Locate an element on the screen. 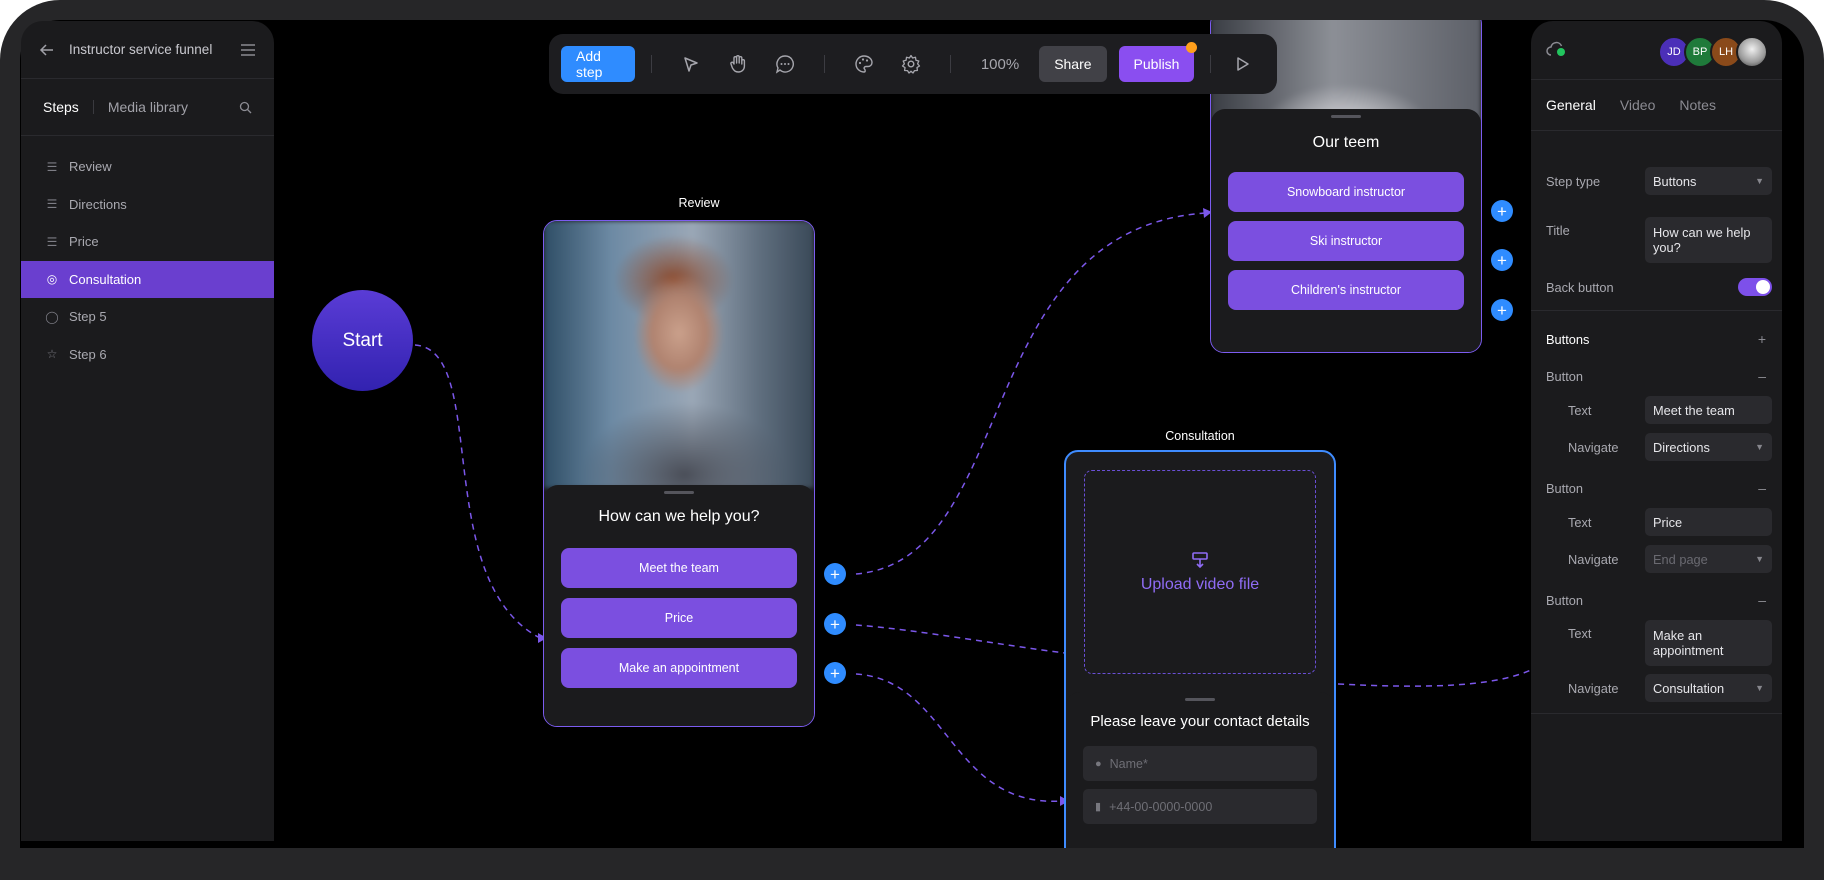  tab-video: Video is located at coordinates (1638, 105).